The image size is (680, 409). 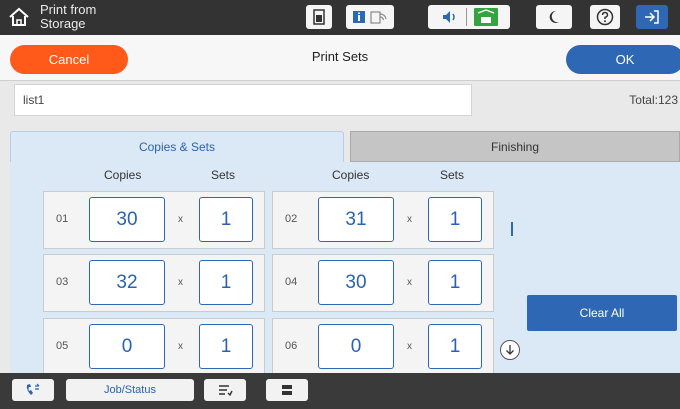 I want to click on printer-info-button, so click(x=370, y=17).